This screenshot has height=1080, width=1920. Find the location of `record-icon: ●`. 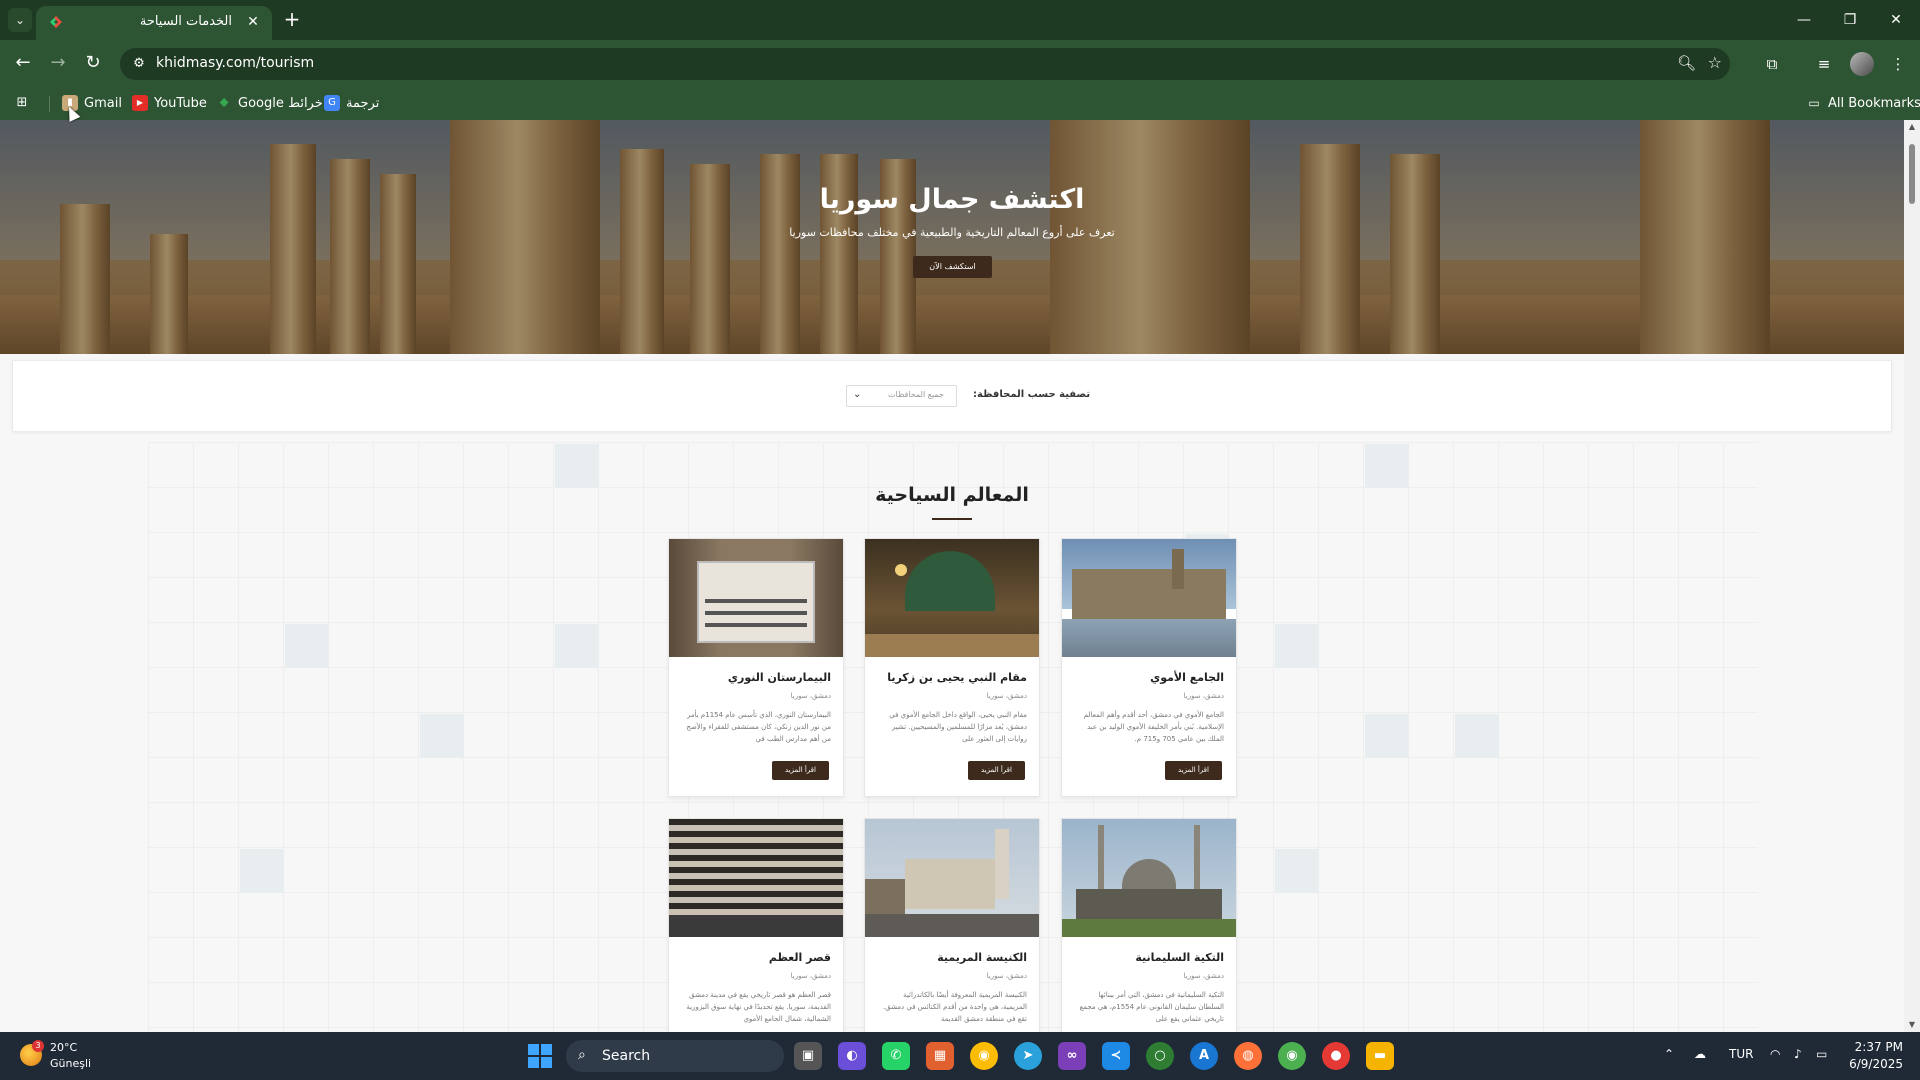

record-icon: ● is located at coordinates (1336, 1056).